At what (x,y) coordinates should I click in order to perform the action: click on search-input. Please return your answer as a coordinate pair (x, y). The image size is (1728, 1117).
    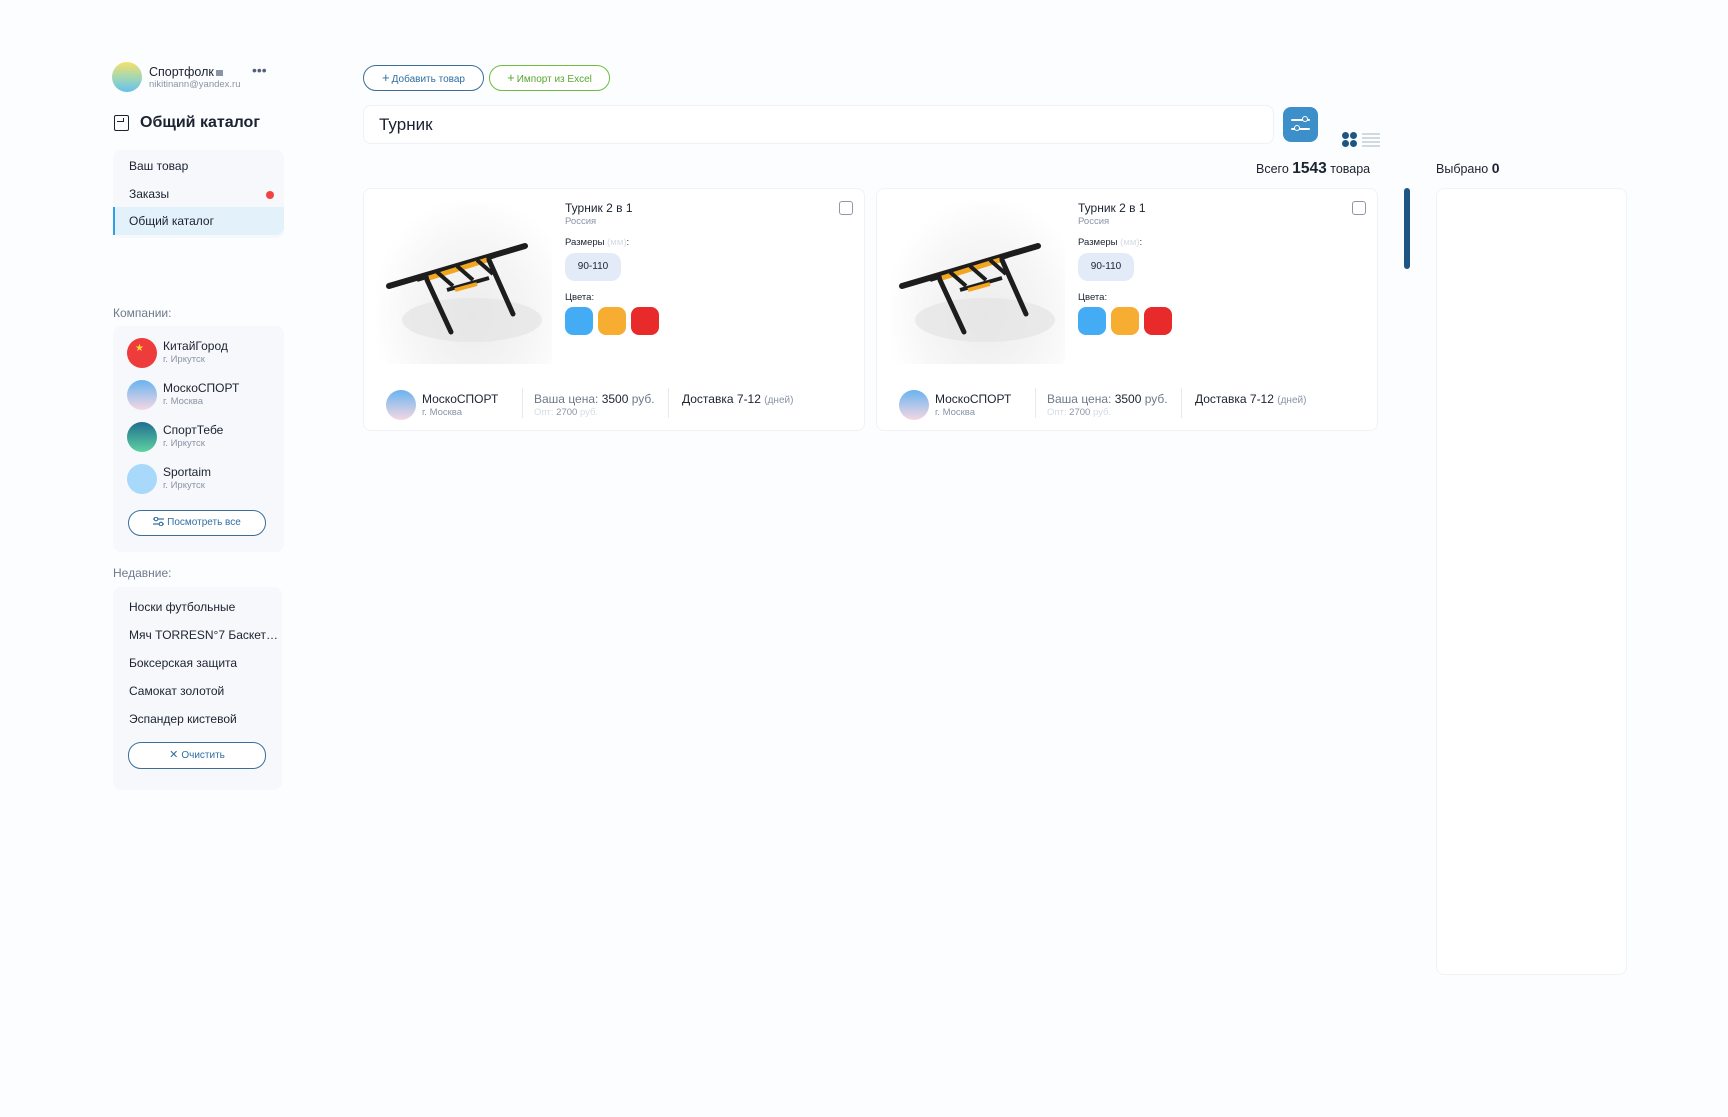
    Looking at the image, I should click on (818, 124).